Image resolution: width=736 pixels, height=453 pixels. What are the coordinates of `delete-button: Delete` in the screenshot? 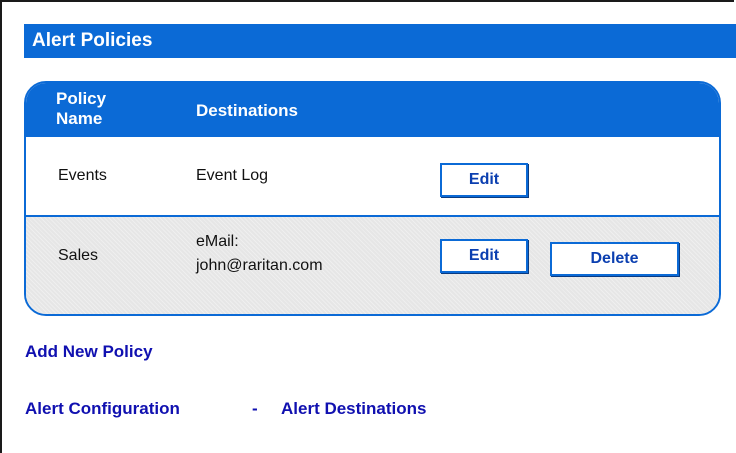 It's located at (614, 259).